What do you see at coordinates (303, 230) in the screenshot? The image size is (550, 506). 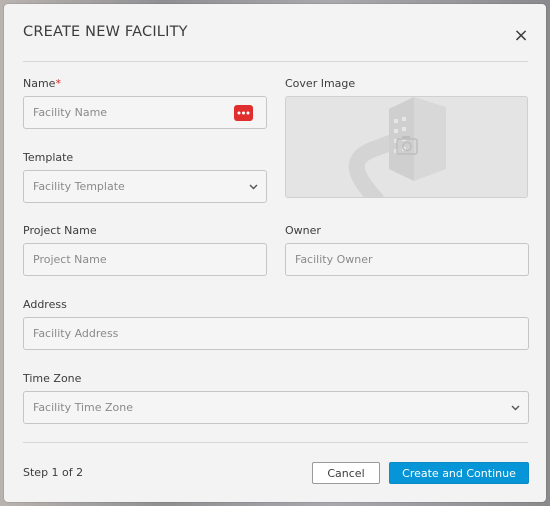 I see `owner-label: Owner` at bounding box center [303, 230].